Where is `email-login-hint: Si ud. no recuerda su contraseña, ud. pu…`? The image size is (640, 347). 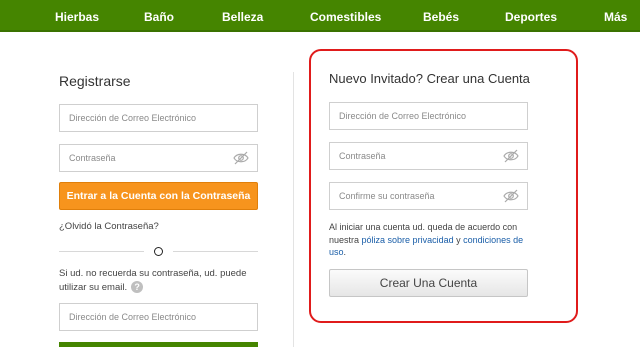 email-login-hint: Si ud. no recuerda su contraseña, ud. pu… is located at coordinates (166, 281).